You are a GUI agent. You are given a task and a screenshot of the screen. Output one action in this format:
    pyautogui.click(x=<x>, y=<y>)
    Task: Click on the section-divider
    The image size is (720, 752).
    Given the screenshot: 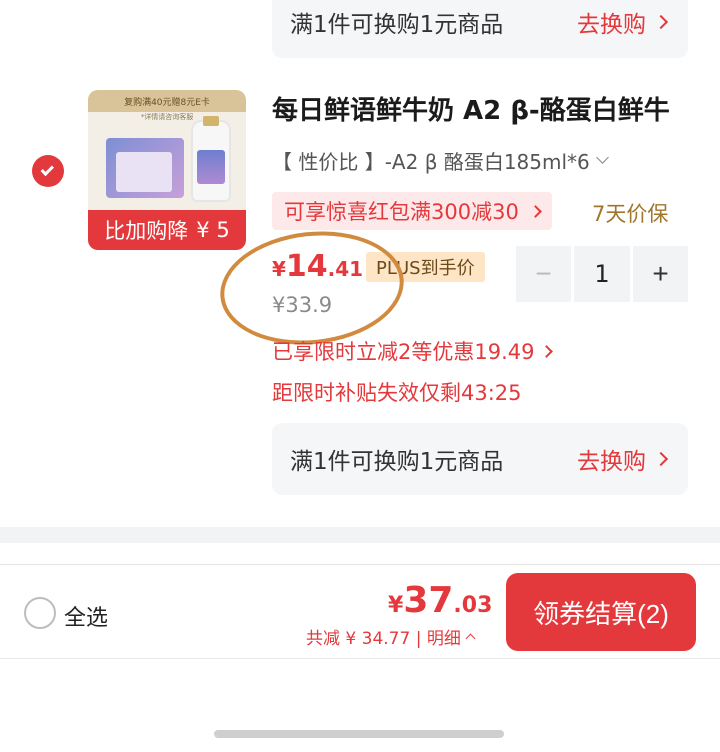 What is the action you would take?
    pyautogui.click(x=360, y=535)
    